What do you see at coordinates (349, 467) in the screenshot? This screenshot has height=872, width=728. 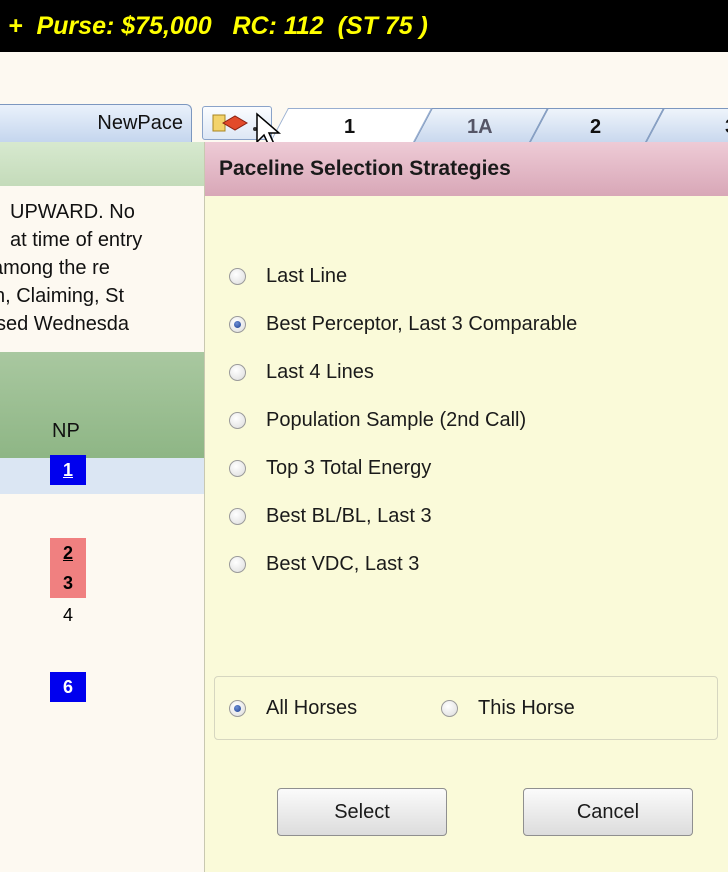 I see `strategy-label: Top 3 Total Energy` at bounding box center [349, 467].